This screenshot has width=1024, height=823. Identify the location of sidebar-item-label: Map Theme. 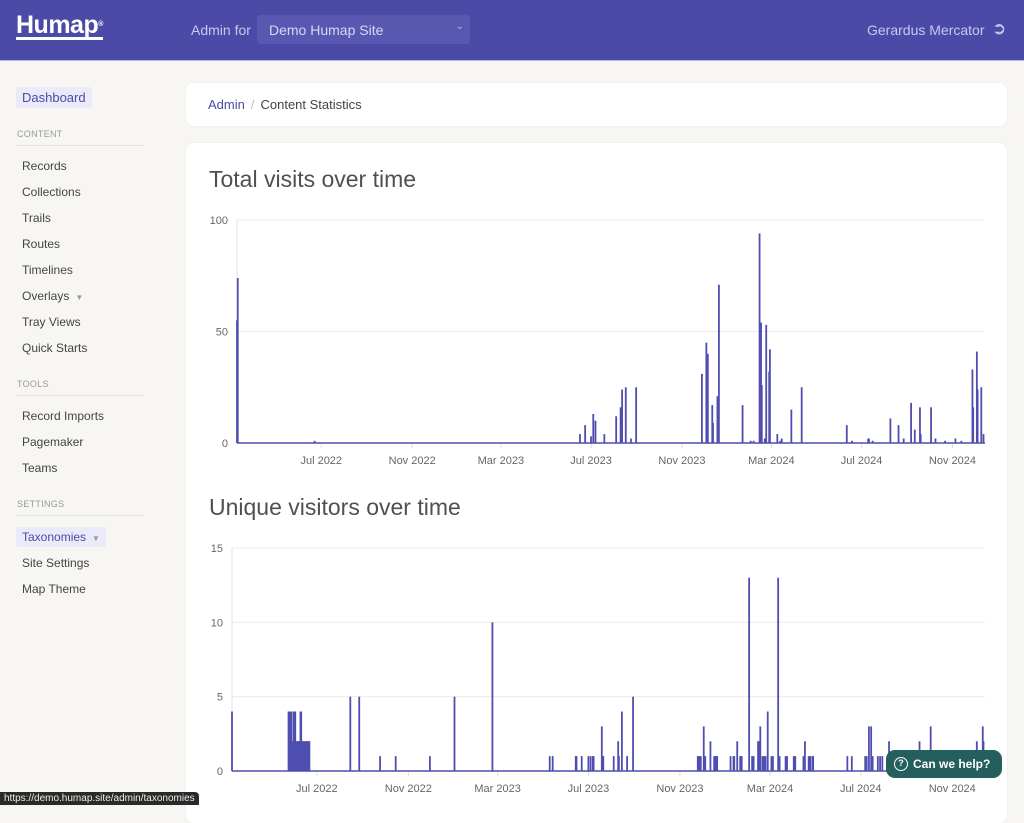
(54, 589).